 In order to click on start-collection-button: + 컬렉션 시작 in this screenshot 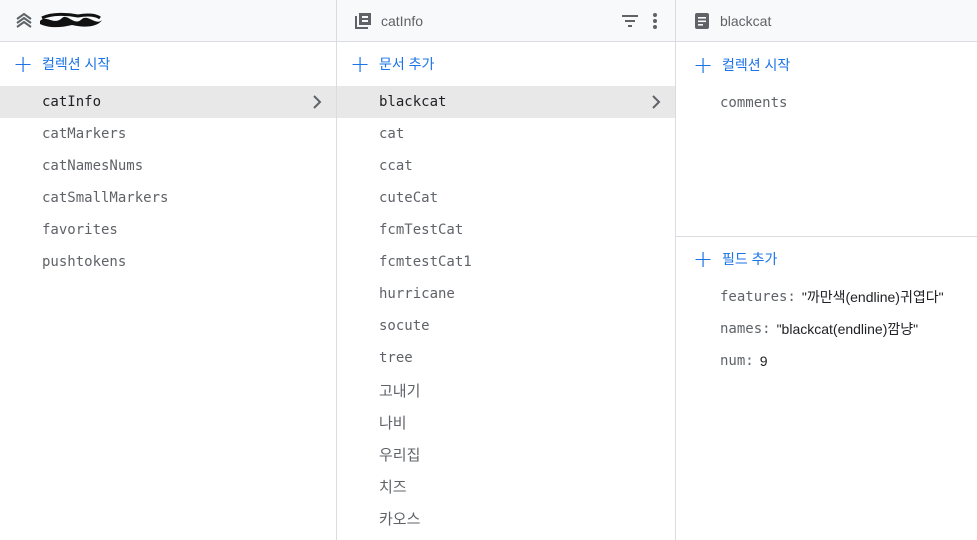, I will do `click(168, 64)`.